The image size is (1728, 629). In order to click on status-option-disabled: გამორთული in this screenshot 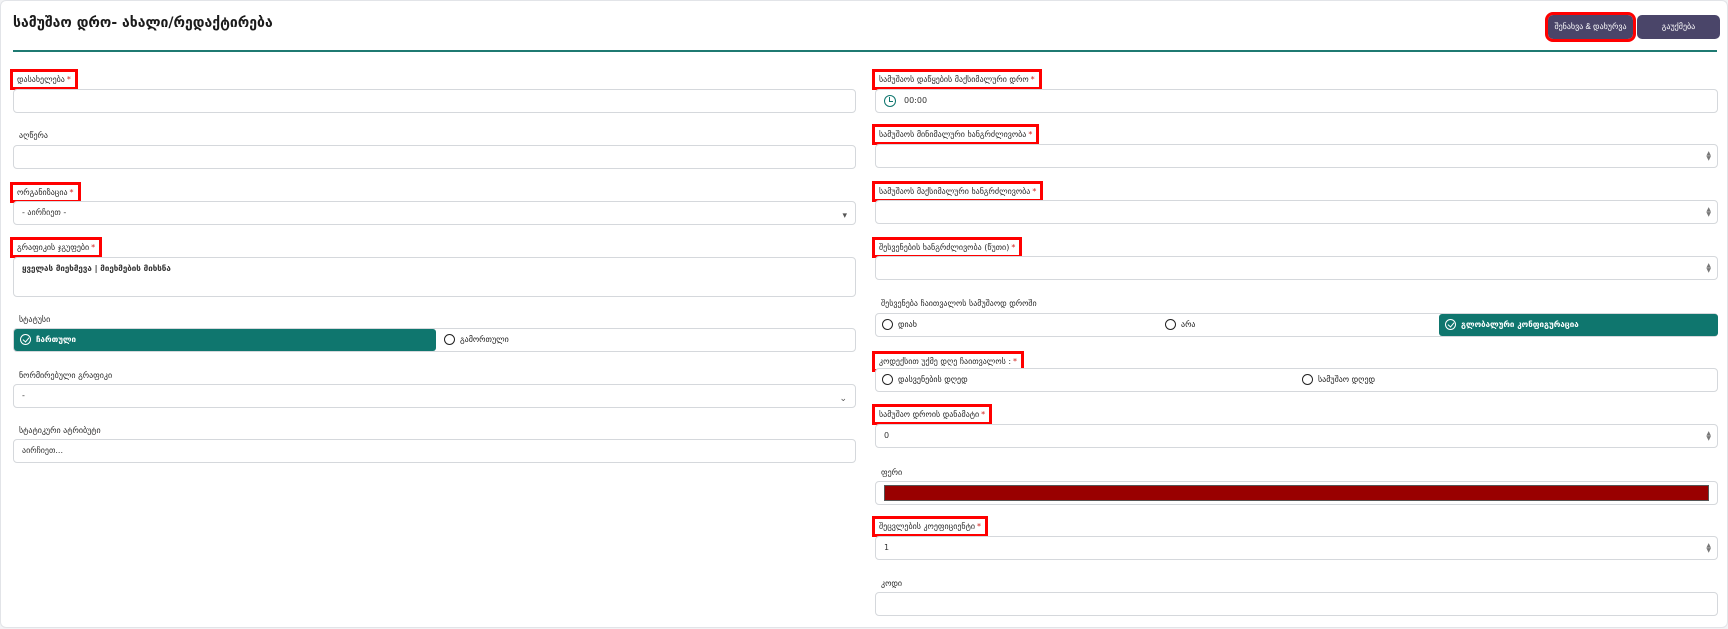, I will do `click(473, 340)`.